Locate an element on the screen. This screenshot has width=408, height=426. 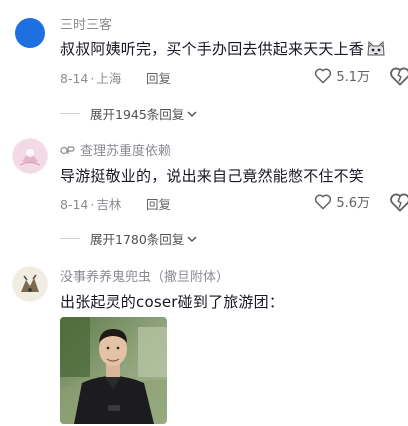
comment-username: 没事养养鬼兜虫（撒旦附体） is located at coordinates (144, 275).